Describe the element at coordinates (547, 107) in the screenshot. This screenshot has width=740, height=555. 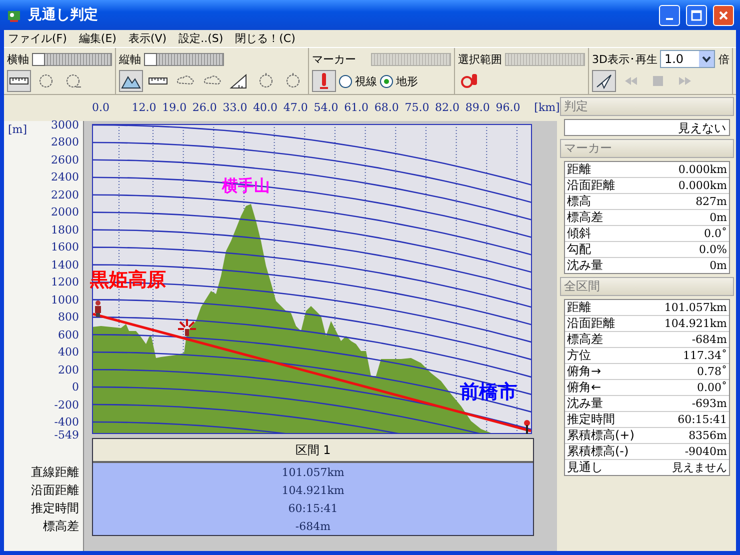
I see `axis-unit-label: [km]` at that location.